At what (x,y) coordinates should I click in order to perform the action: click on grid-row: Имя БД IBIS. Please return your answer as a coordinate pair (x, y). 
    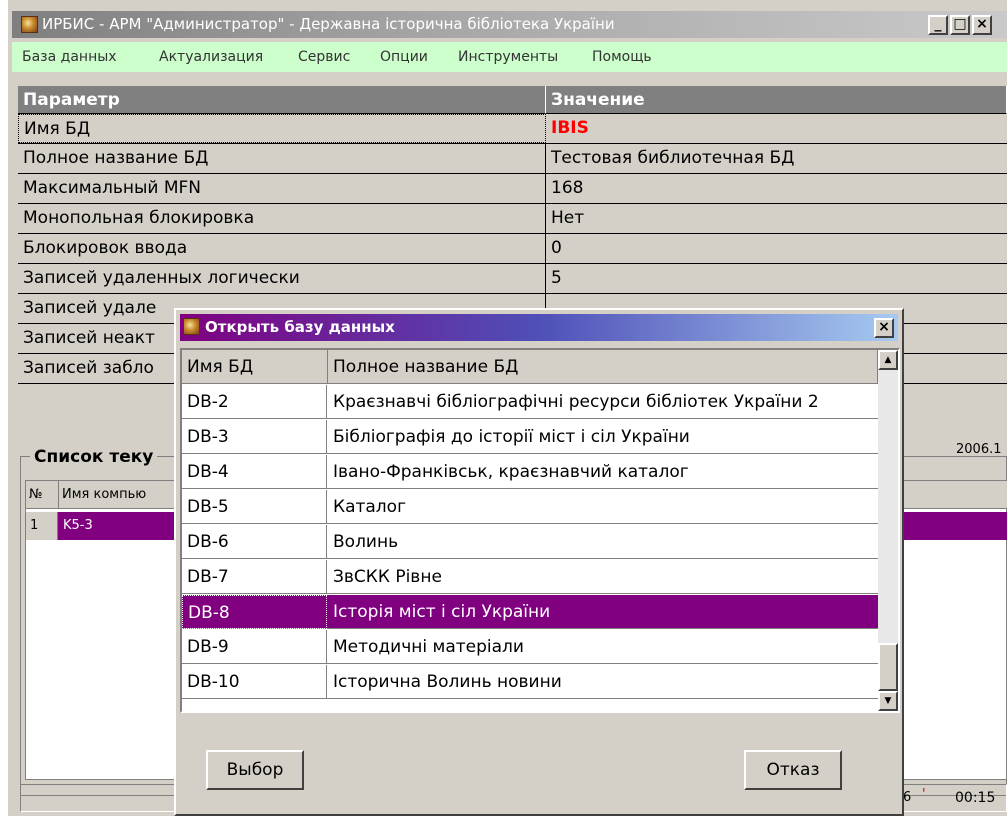
    Looking at the image, I should click on (512, 129).